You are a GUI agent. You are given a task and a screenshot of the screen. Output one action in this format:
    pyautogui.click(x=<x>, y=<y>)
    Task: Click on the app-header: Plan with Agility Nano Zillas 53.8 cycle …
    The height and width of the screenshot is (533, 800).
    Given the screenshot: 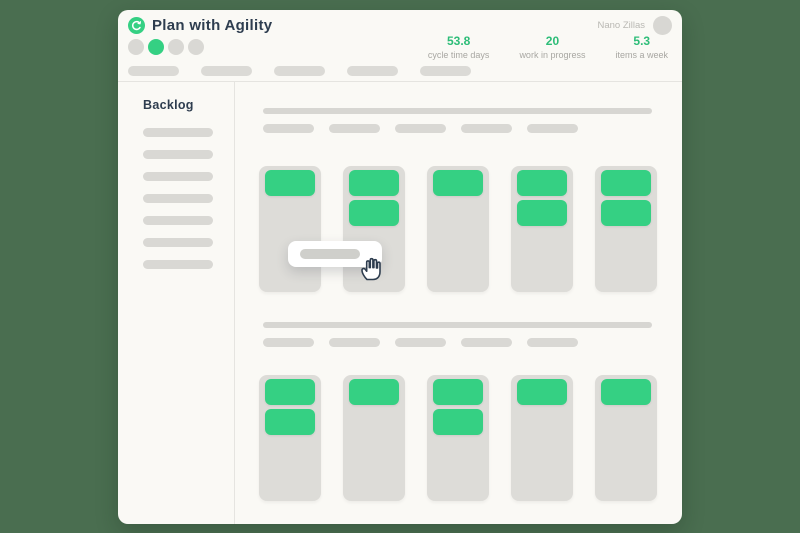 What is the action you would take?
    pyautogui.click(x=400, y=46)
    